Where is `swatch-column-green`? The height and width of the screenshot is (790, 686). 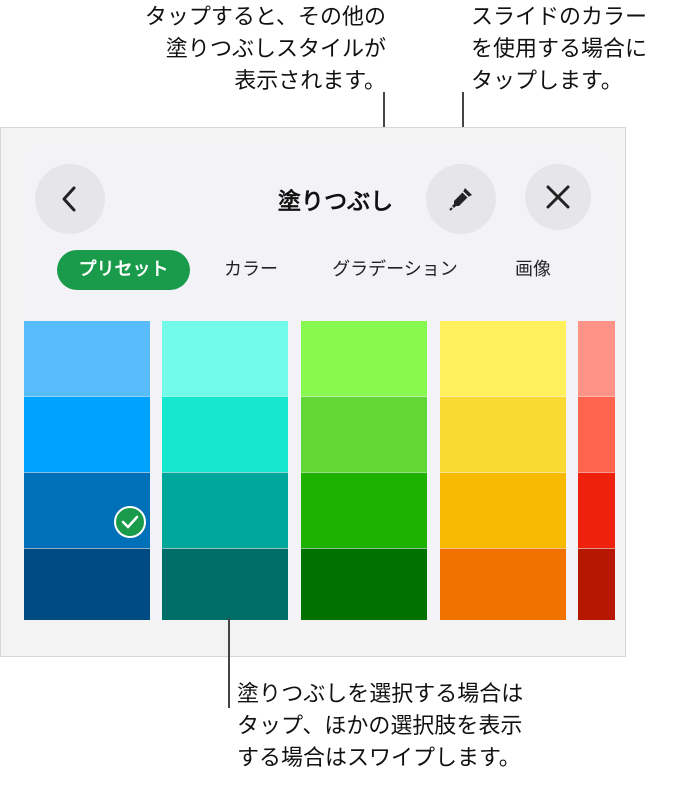 swatch-column-green is located at coordinates (364, 470).